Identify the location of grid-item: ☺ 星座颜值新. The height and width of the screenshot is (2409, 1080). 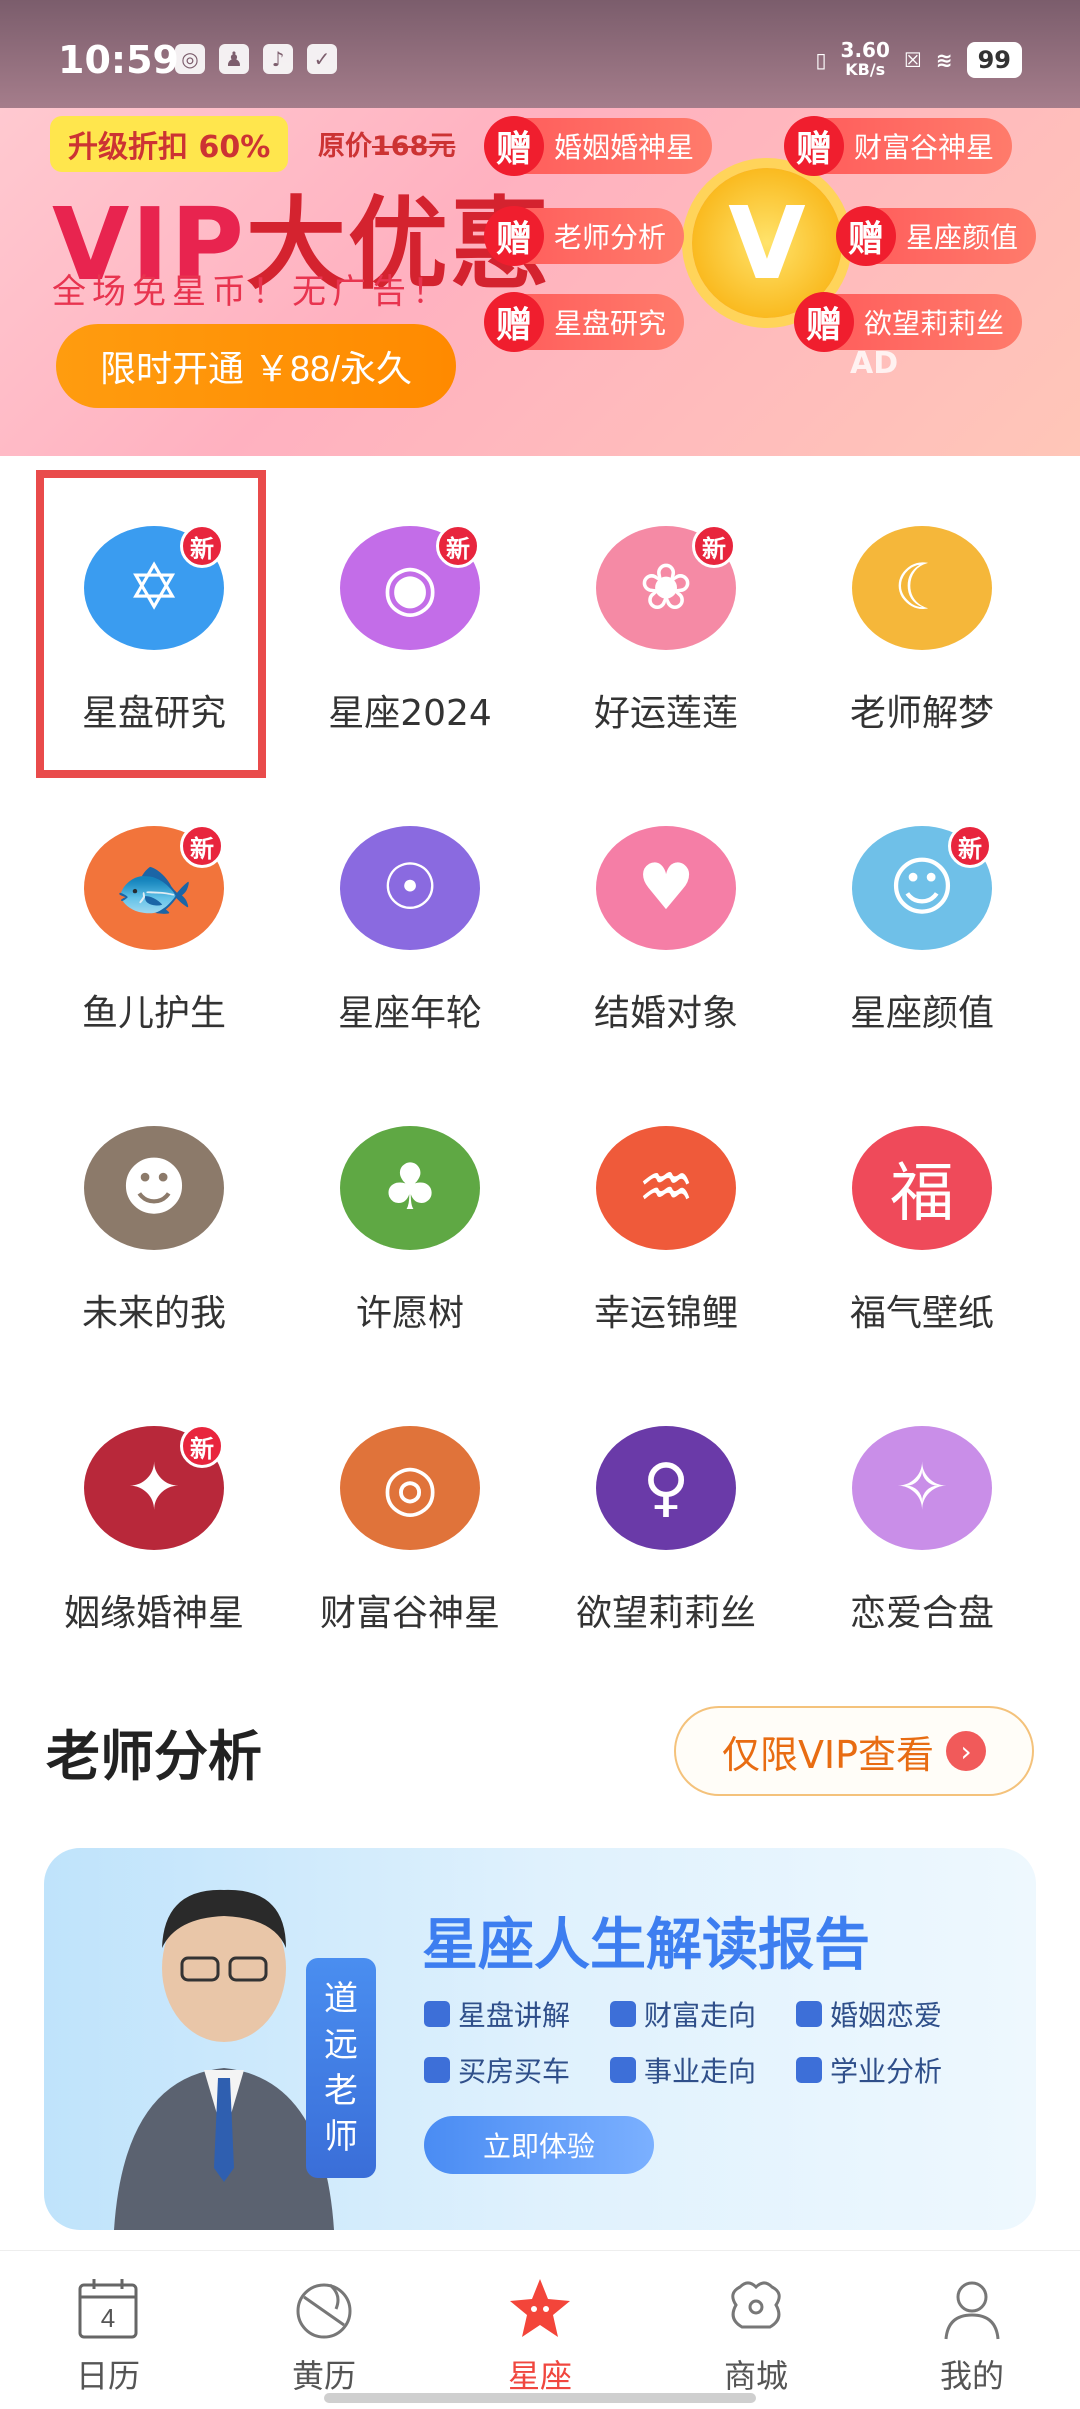
(922, 896).